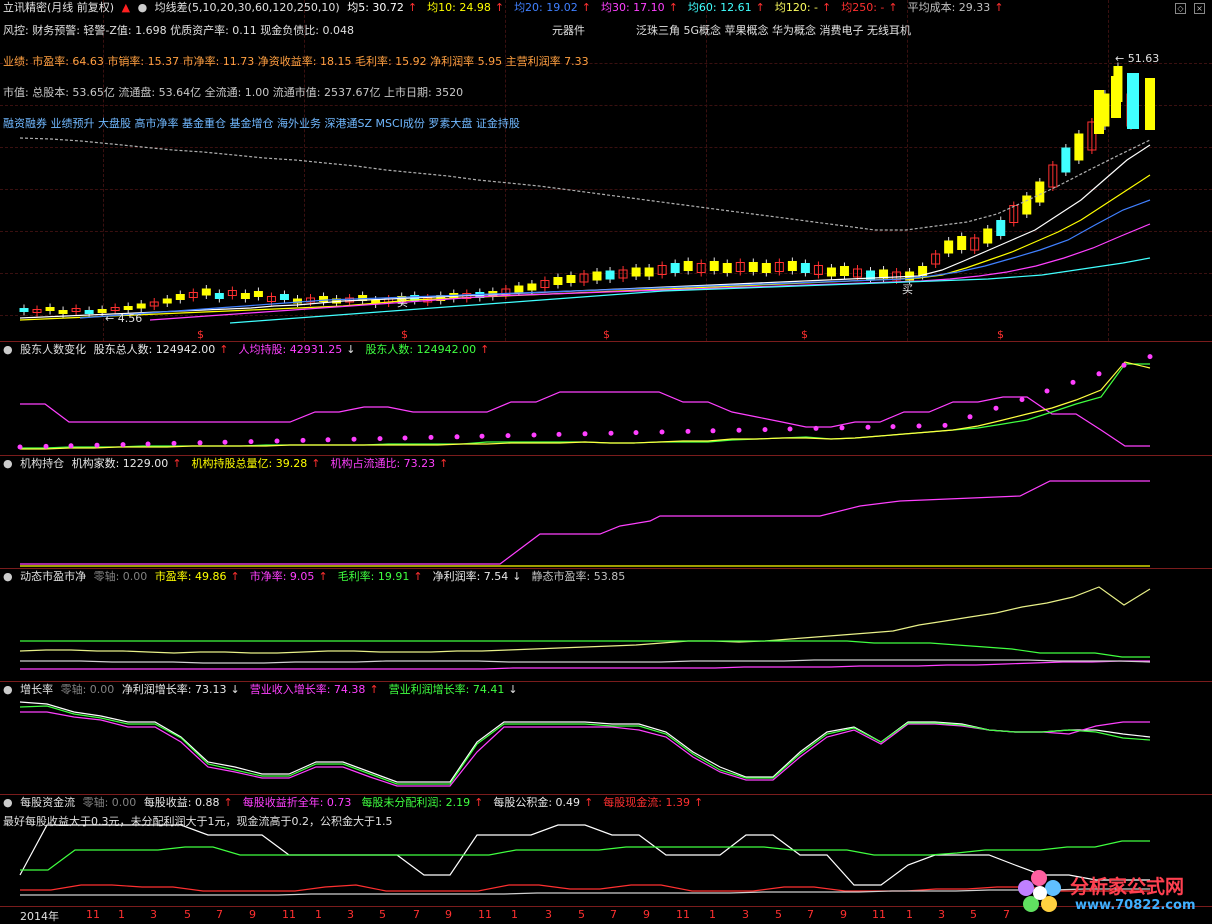 This screenshot has width=1212, height=924. I want to click on diamond-icon: ◇, so click(1180, 8).